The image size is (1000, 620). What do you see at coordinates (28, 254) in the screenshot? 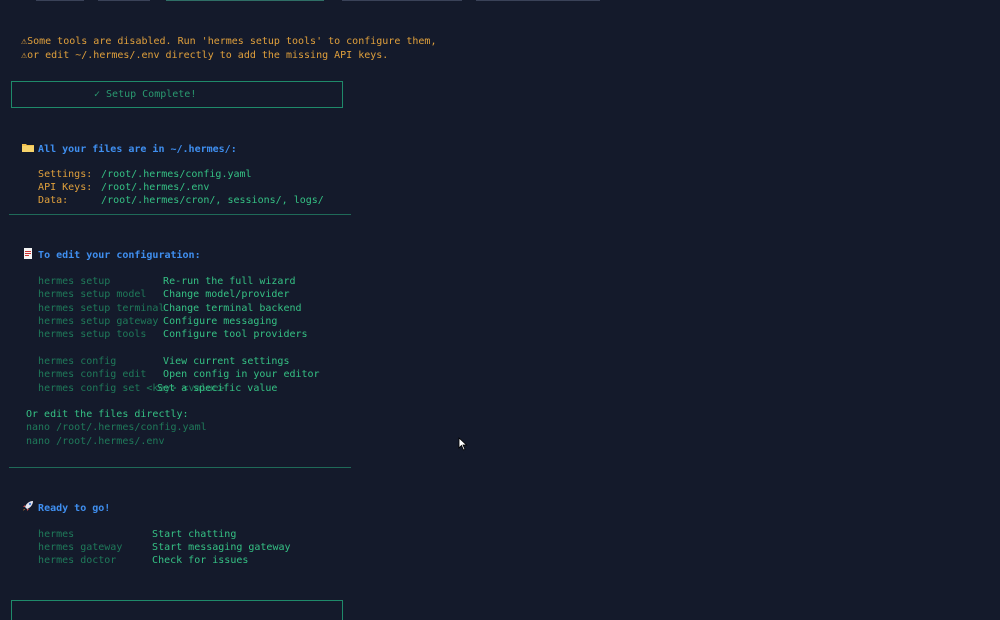
I see `memo-icon` at bounding box center [28, 254].